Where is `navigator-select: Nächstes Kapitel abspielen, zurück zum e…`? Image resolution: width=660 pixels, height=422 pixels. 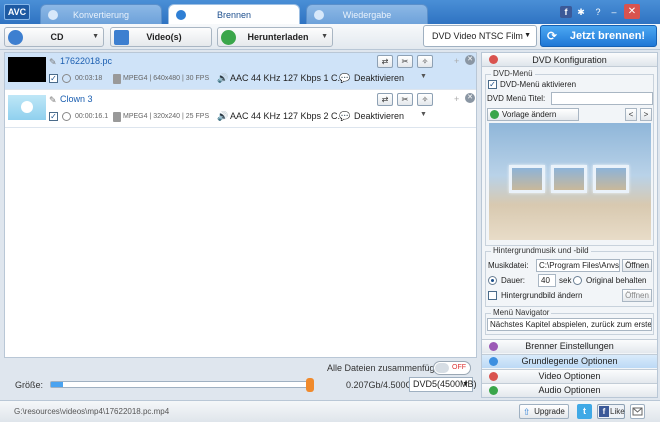 navigator-select: Nächstes Kapitel abspielen, zurück zum e… is located at coordinates (569, 324).